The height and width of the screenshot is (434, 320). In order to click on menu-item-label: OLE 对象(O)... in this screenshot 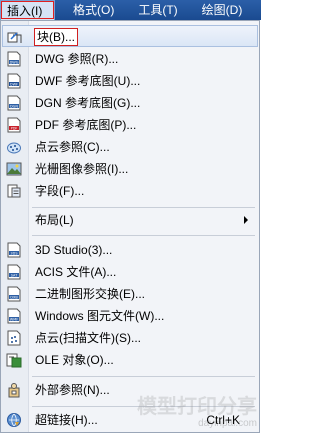, I will do `click(74, 360)`.